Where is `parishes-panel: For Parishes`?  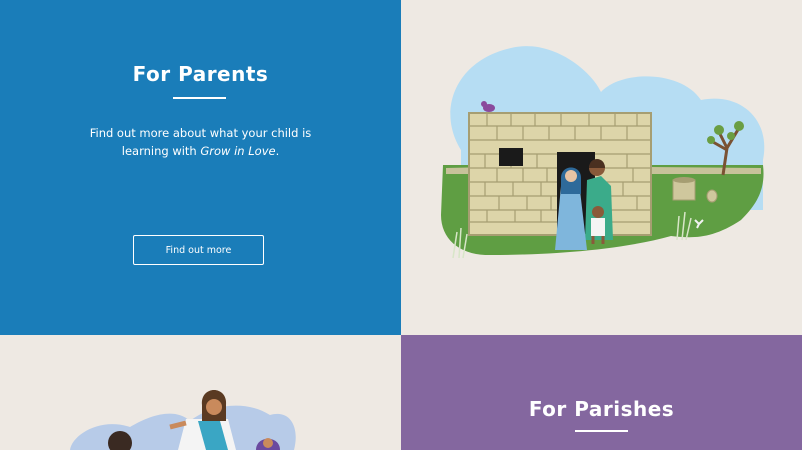
parishes-panel: For Parishes is located at coordinates (601, 392).